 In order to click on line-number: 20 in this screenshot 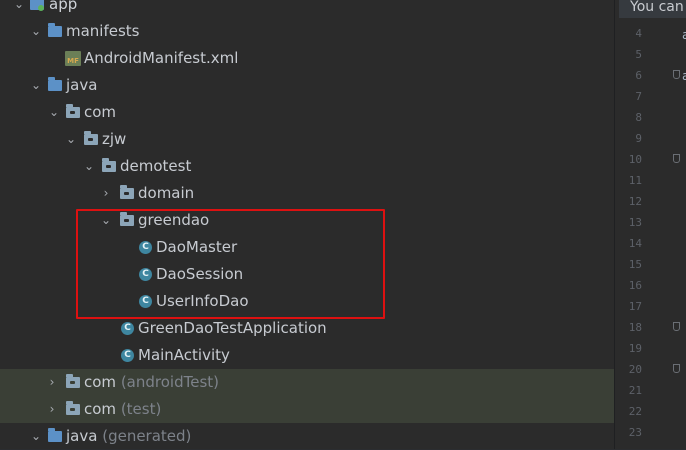, I will do `click(635, 369)`.